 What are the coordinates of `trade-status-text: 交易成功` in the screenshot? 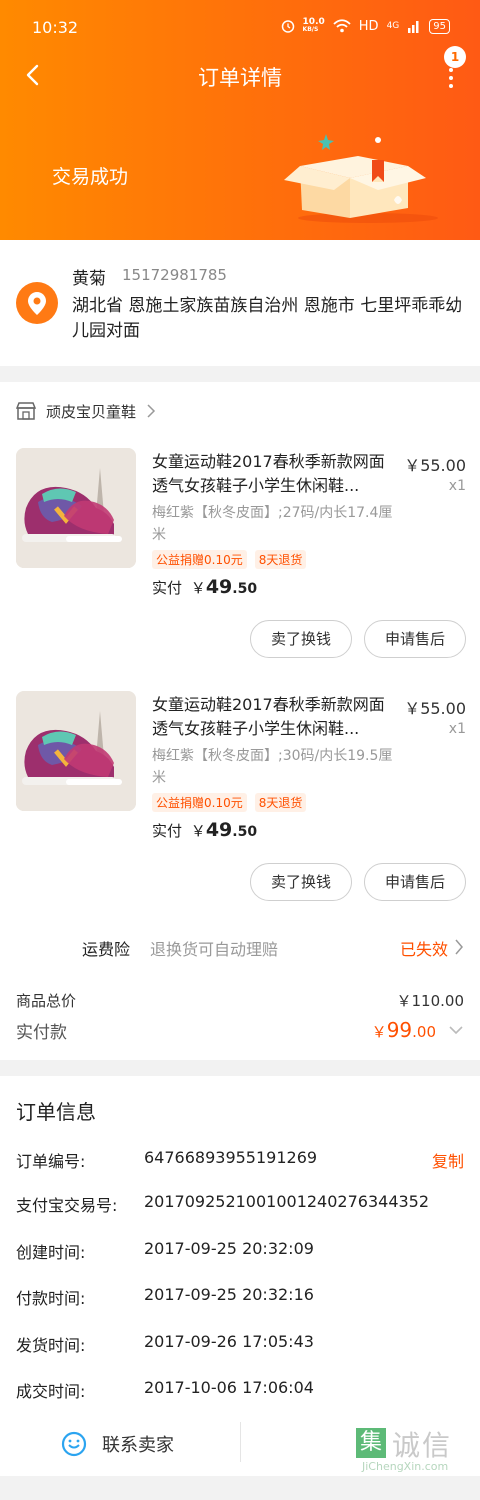 It's located at (90, 177).